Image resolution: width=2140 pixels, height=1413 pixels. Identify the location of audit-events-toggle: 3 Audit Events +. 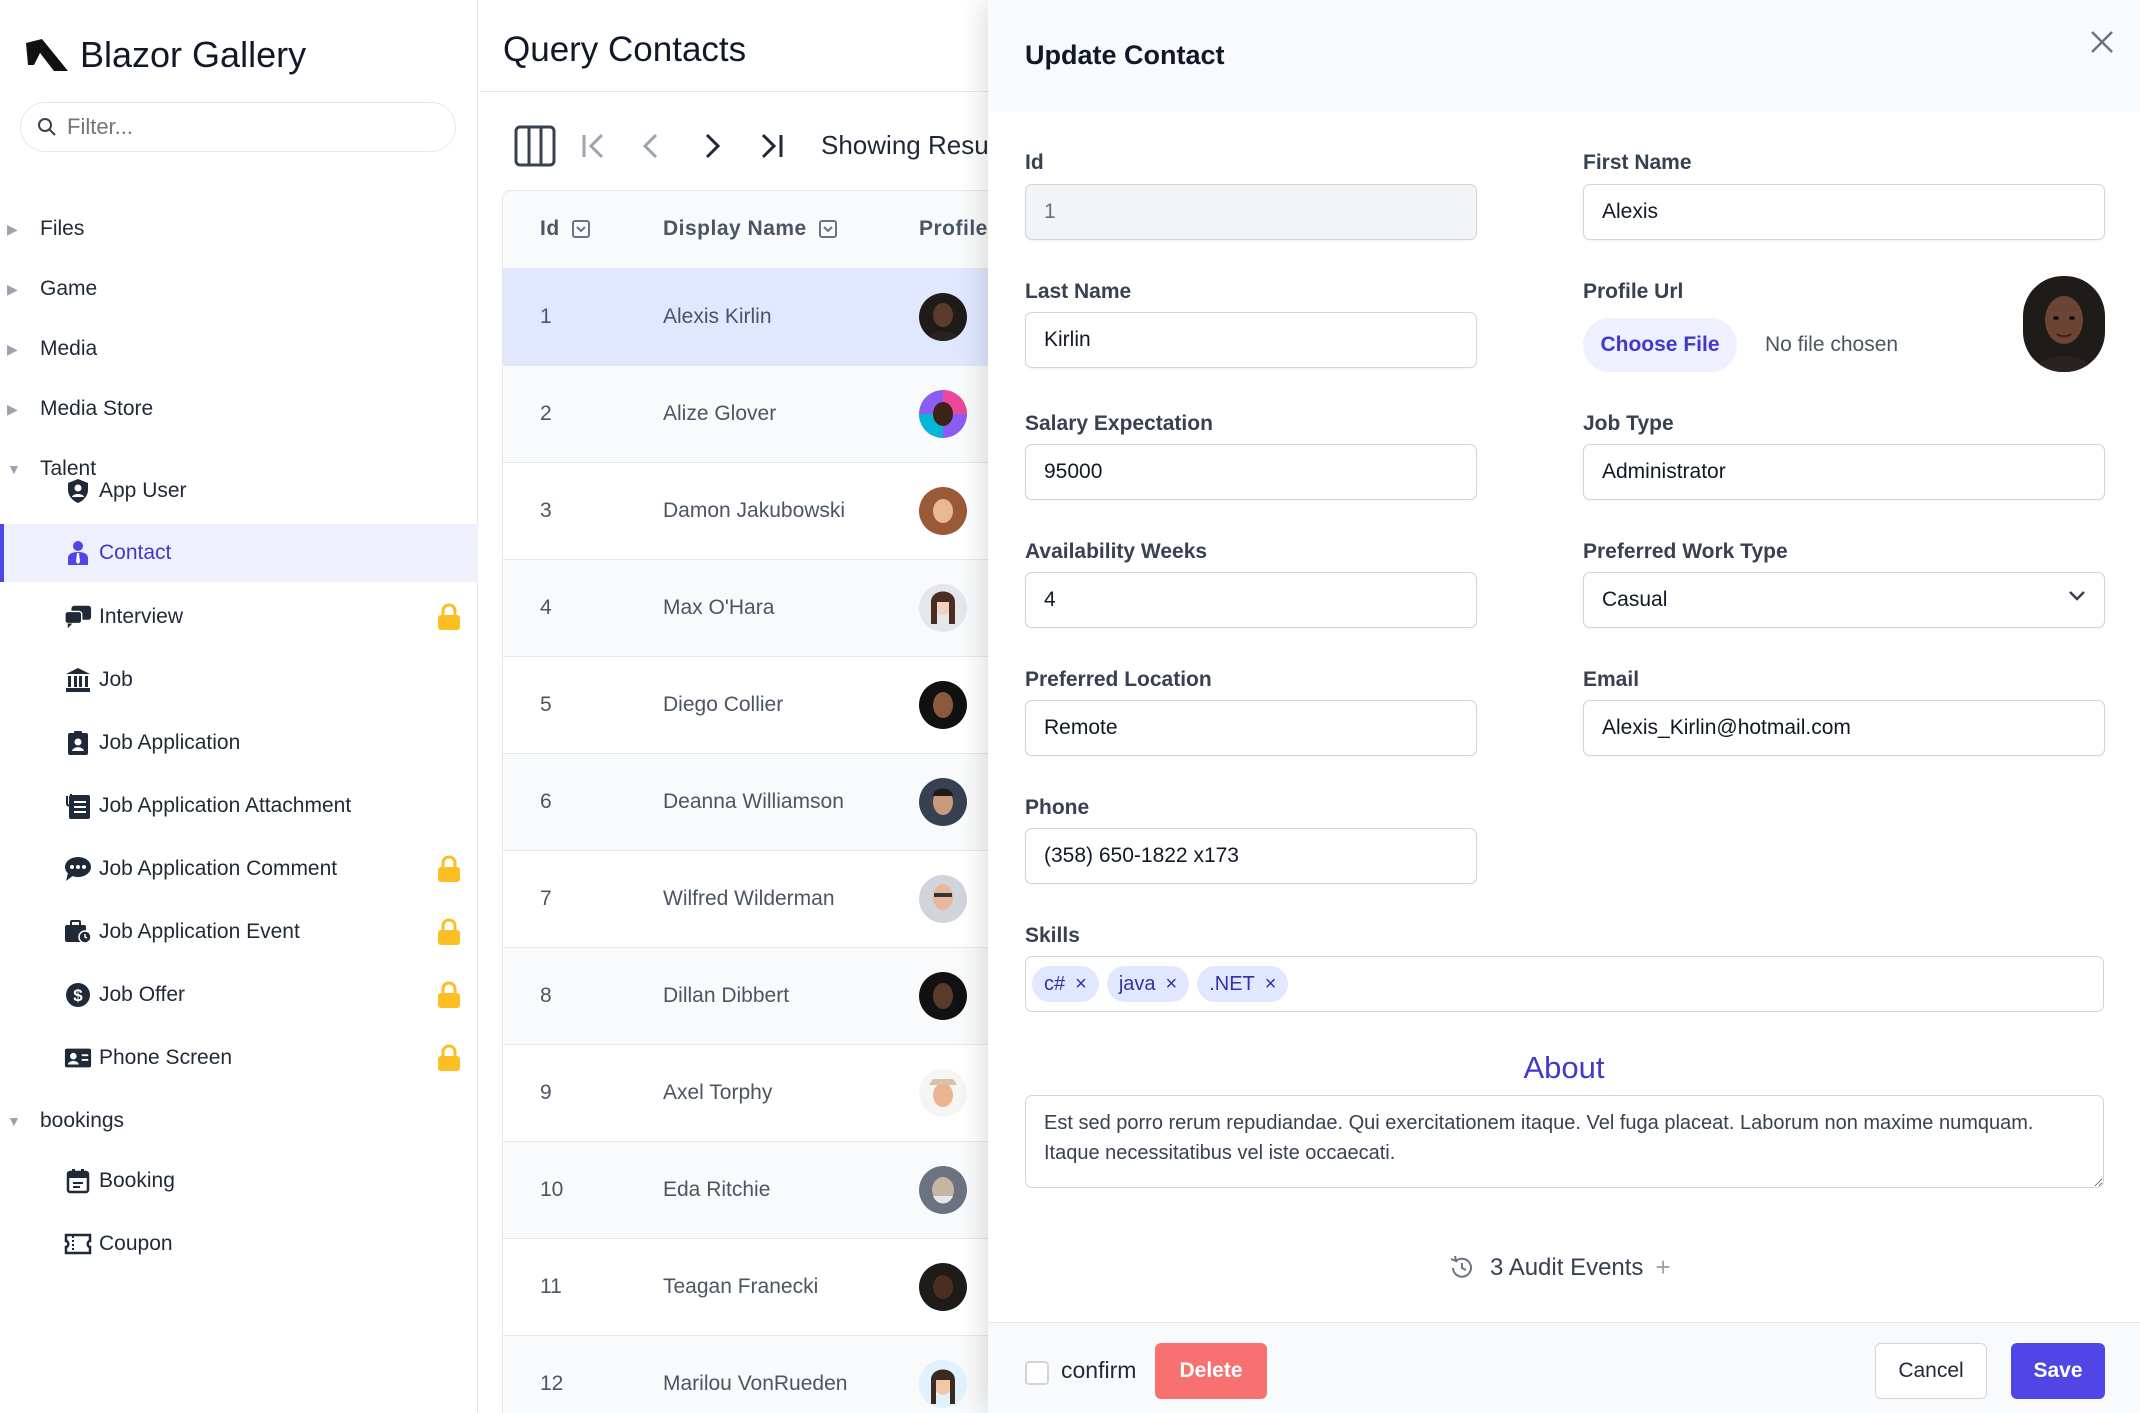
(1559, 1267).